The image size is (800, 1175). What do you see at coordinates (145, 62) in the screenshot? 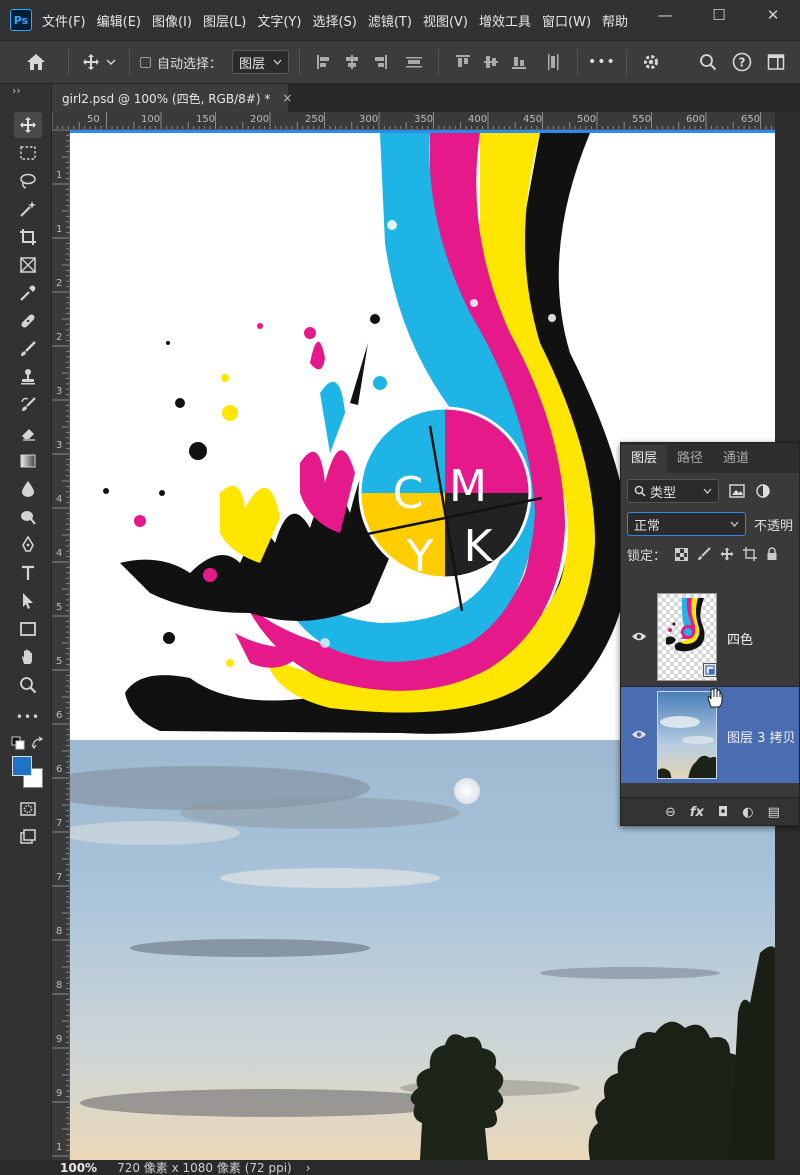
I see `auto-select-checkbox` at bounding box center [145, 62].